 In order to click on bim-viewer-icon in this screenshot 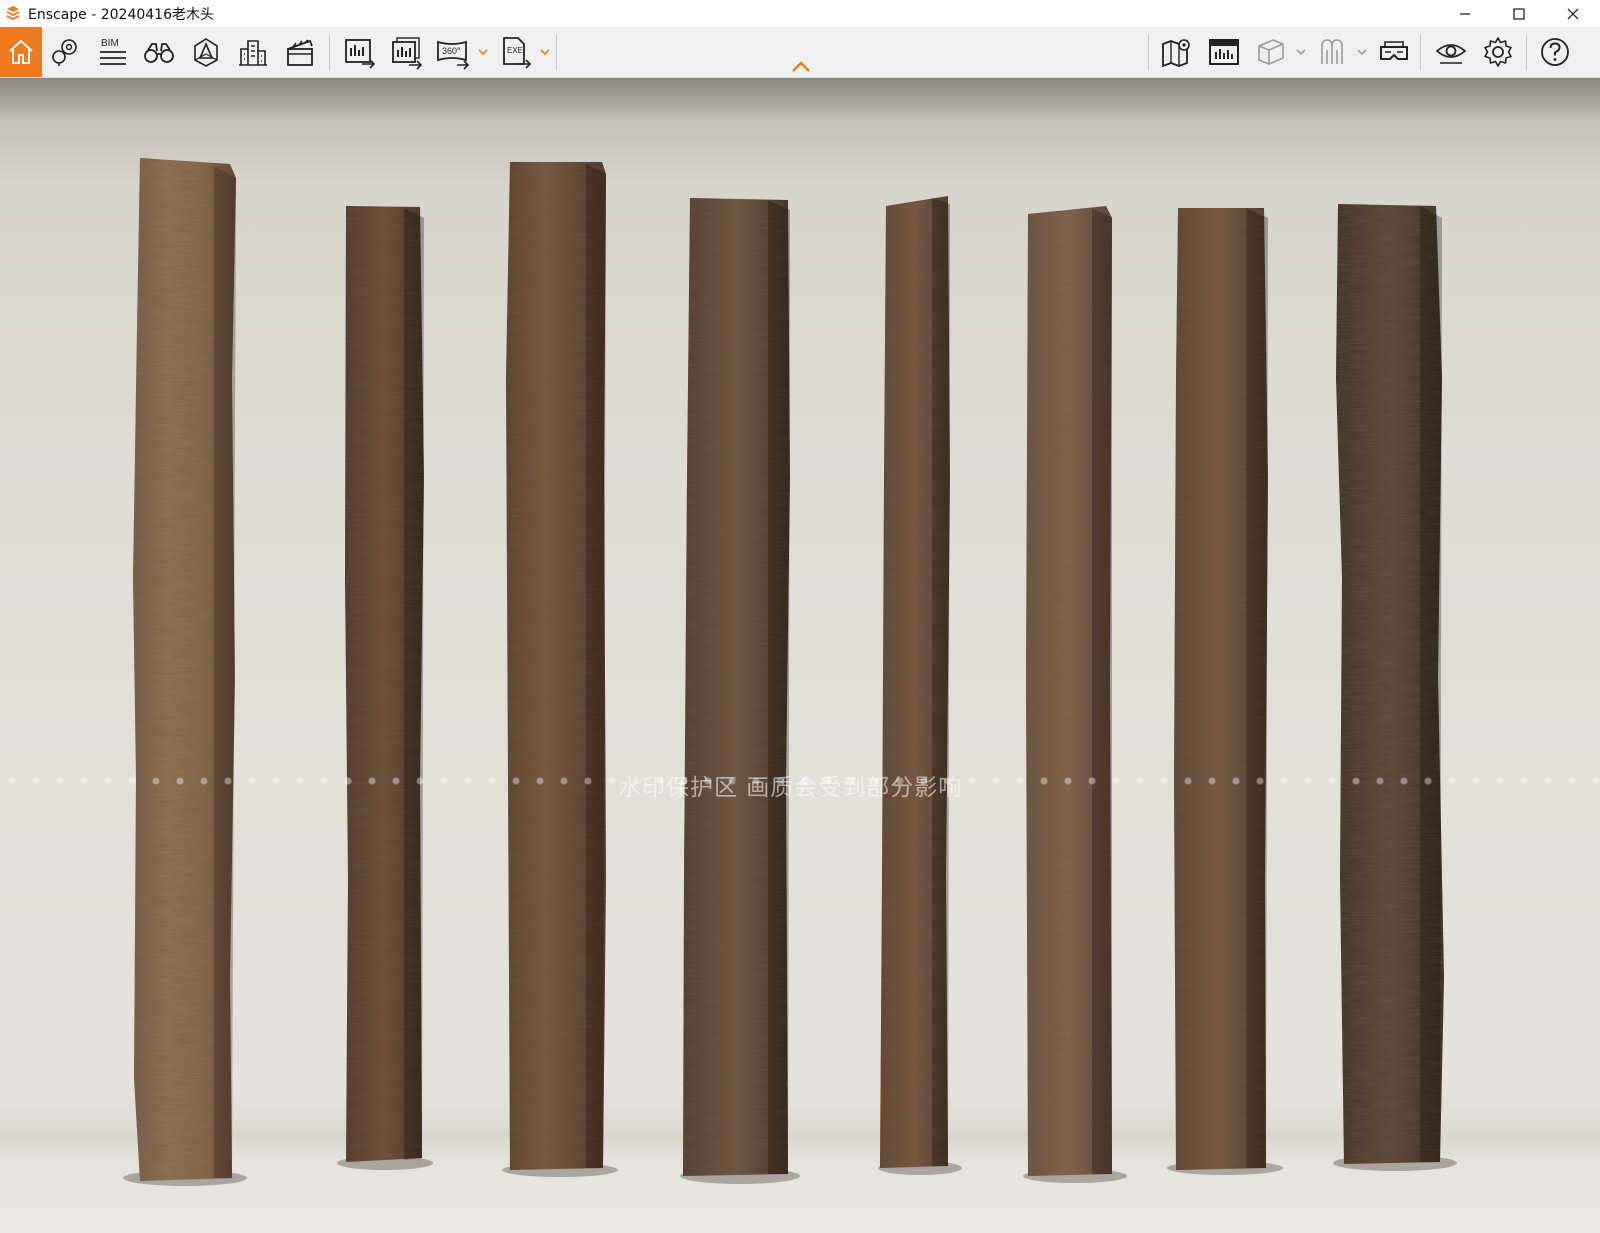, I will do `click(1224, 52)`.